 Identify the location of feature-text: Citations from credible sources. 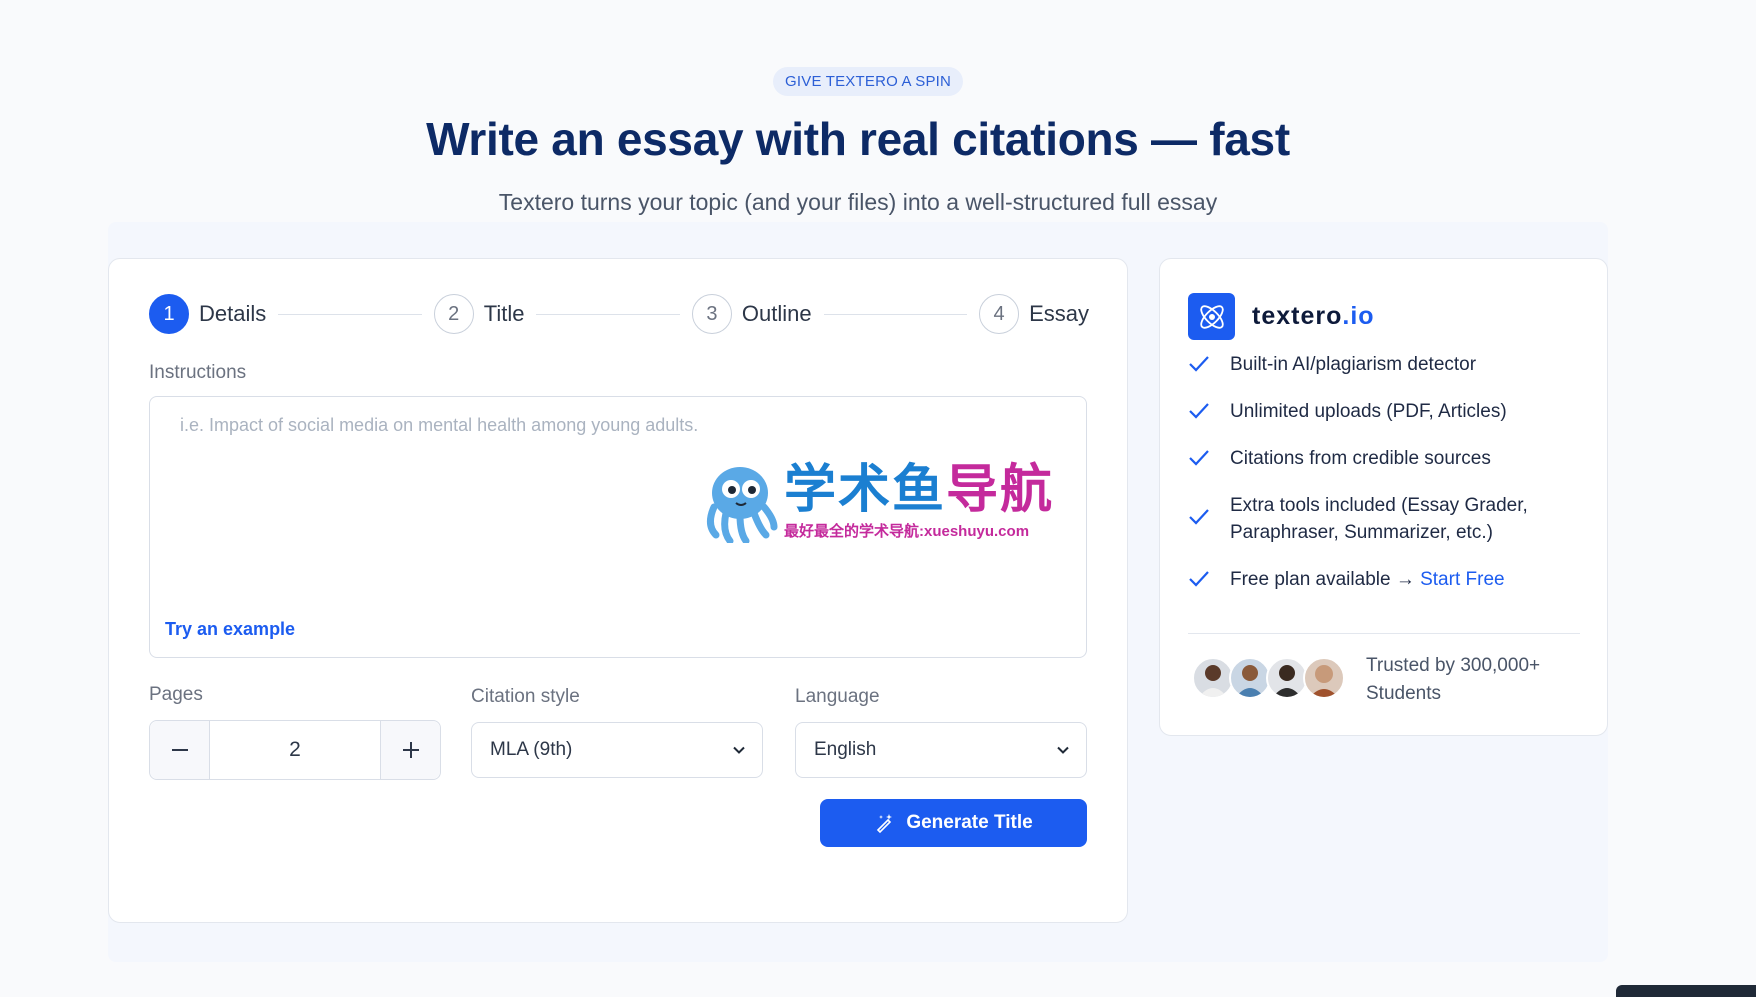
(1360, 458).